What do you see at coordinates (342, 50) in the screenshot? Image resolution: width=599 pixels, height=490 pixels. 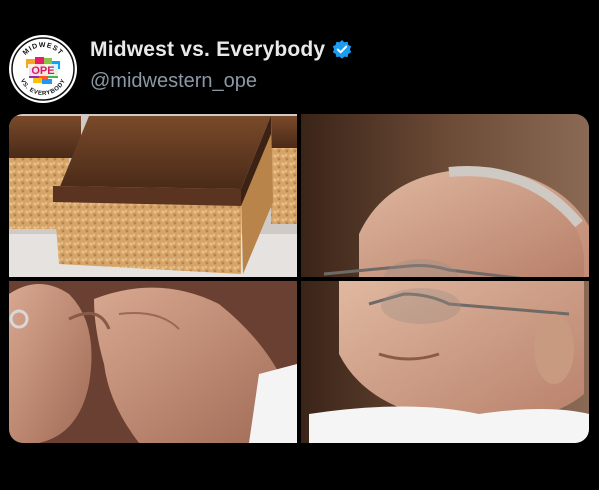 I see `verified-badge-icon` at bounding box center [342, 50].